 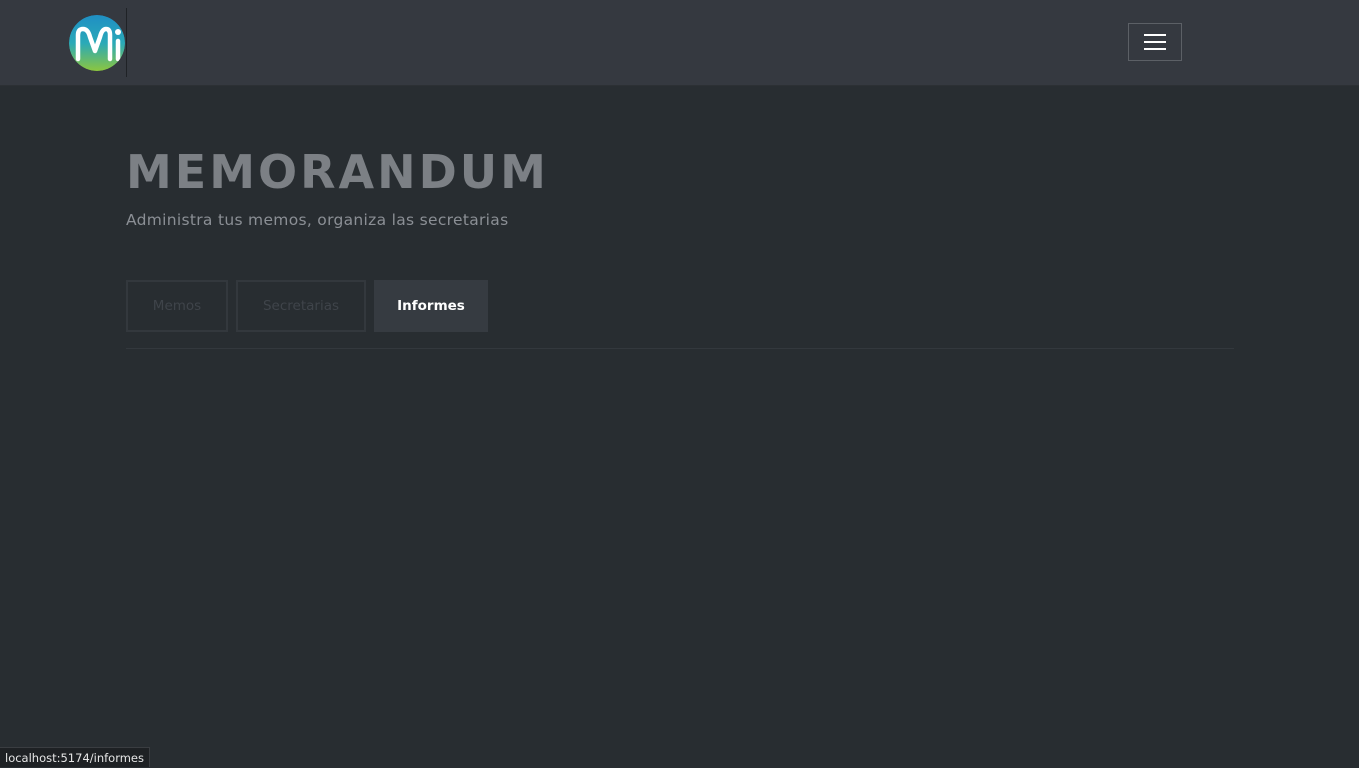 What do you see at coordinates (126, 42) in the screenshot?
I see `logo-divider` at bounding box center [126, 42].